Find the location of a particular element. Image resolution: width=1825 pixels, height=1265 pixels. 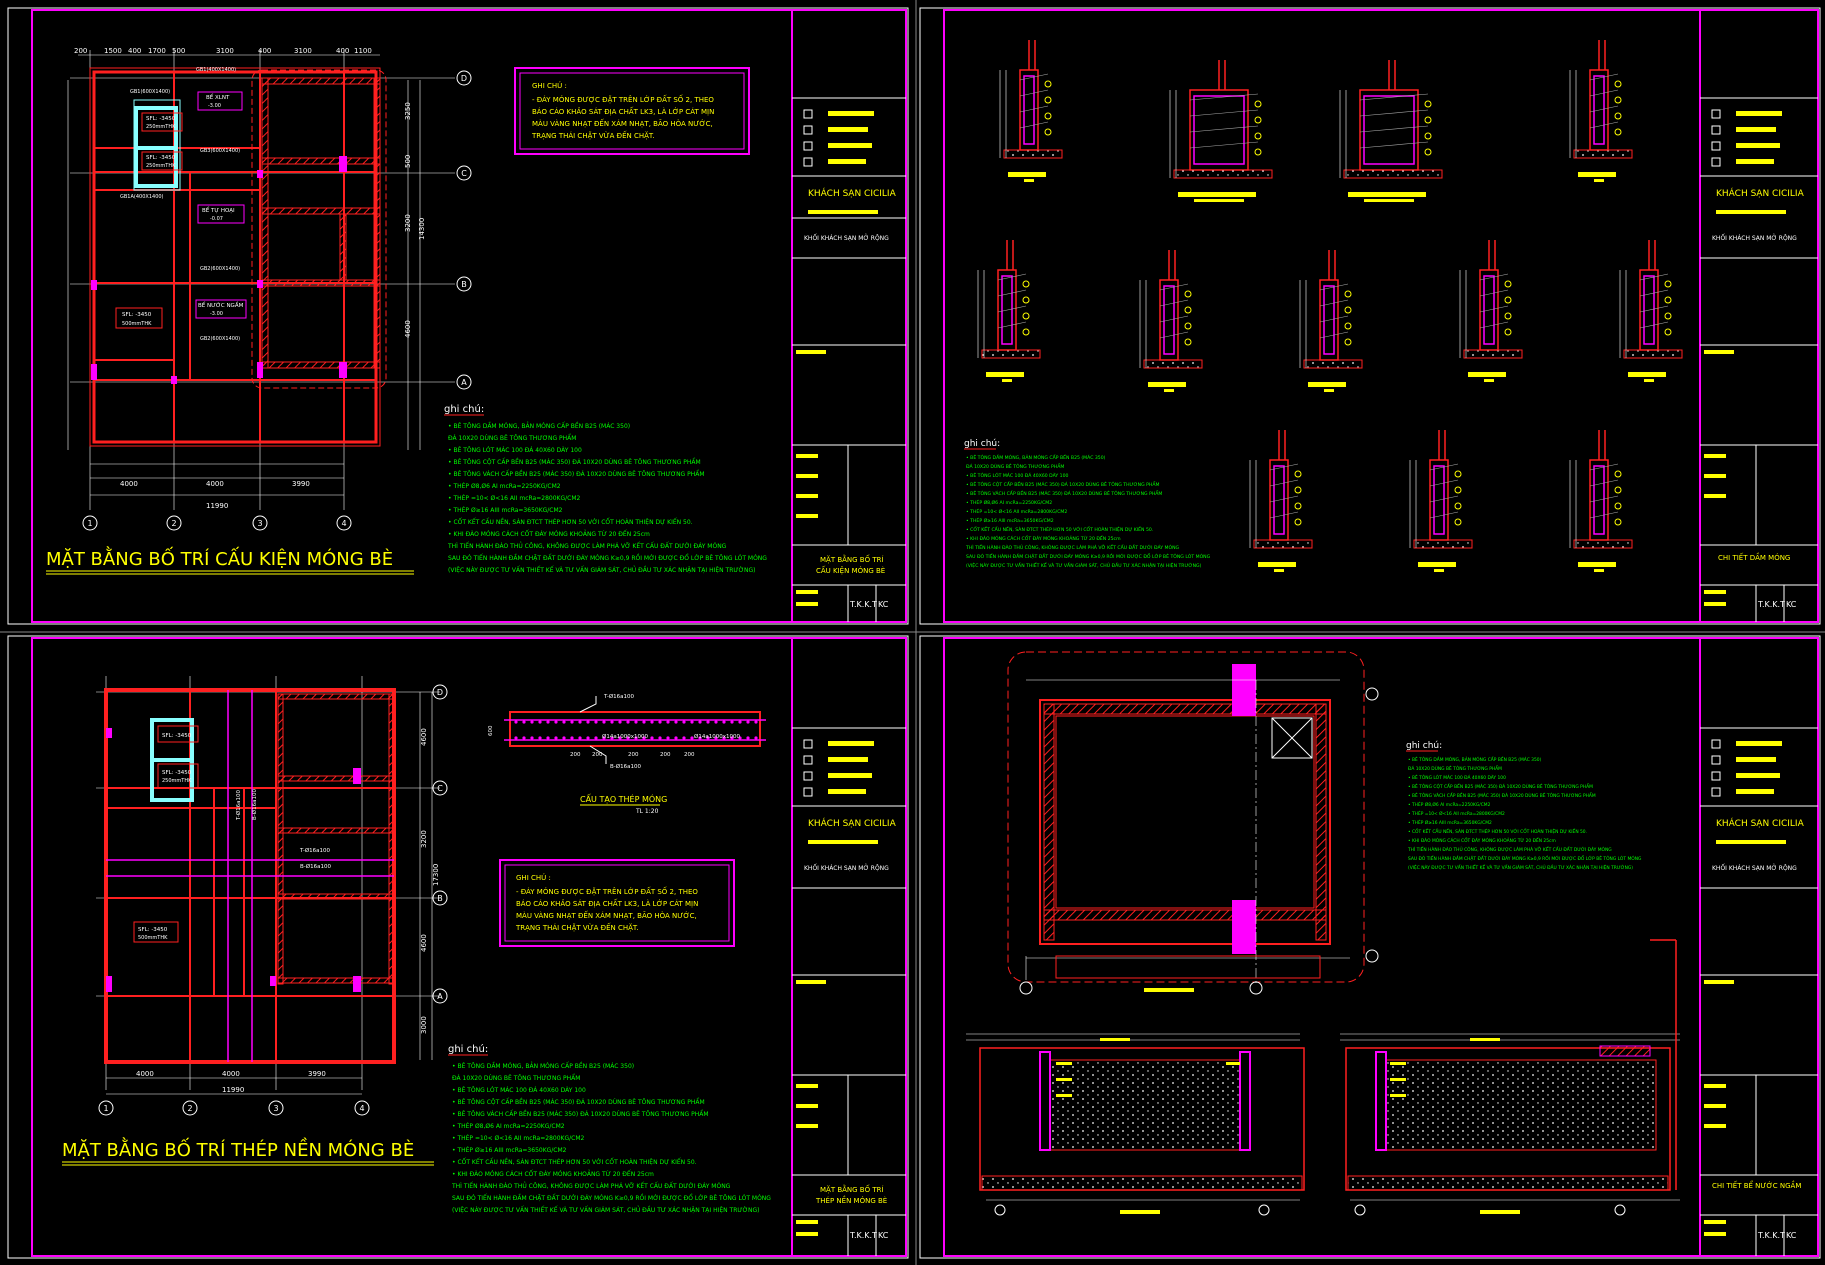

section-dim-3: 200 is located at coordinates (633, 755).